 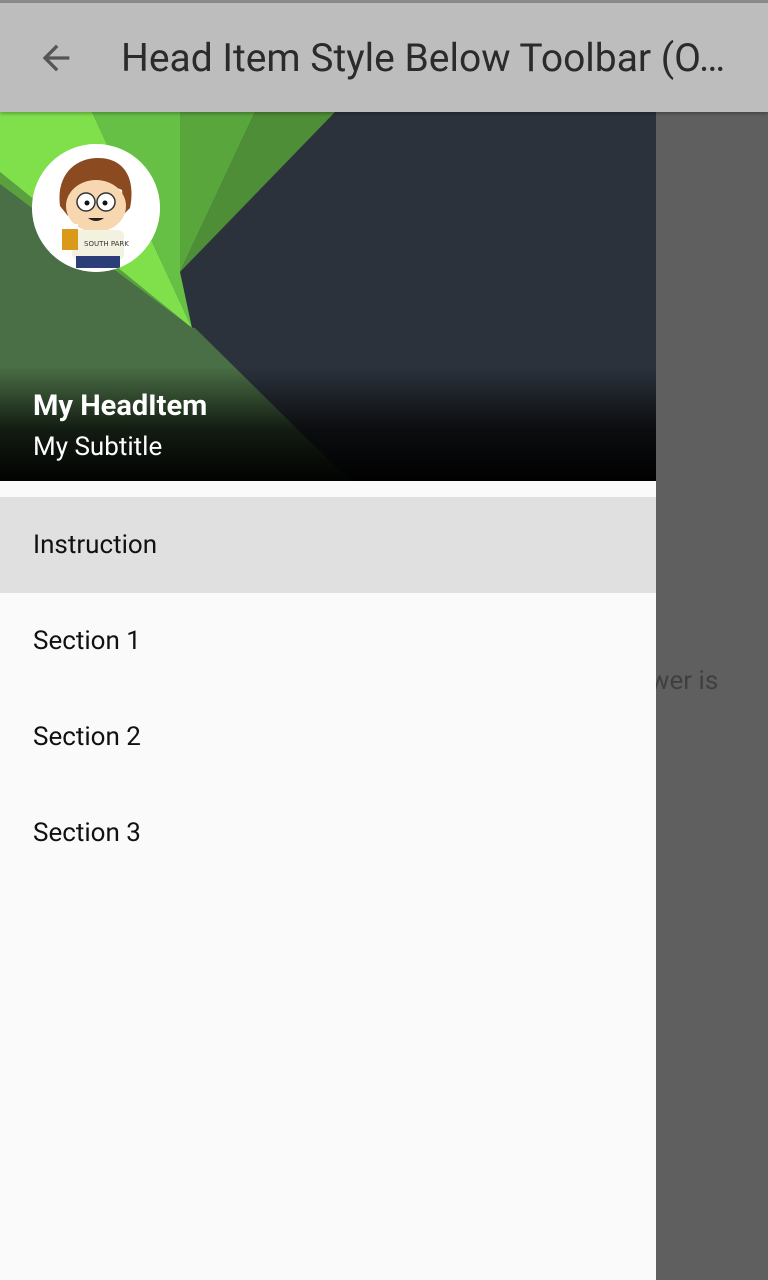 What do you see at coordinates (120, 406) in the screenshot?
I see `header-title: My HeadItem` at bounding box center [120, 406].